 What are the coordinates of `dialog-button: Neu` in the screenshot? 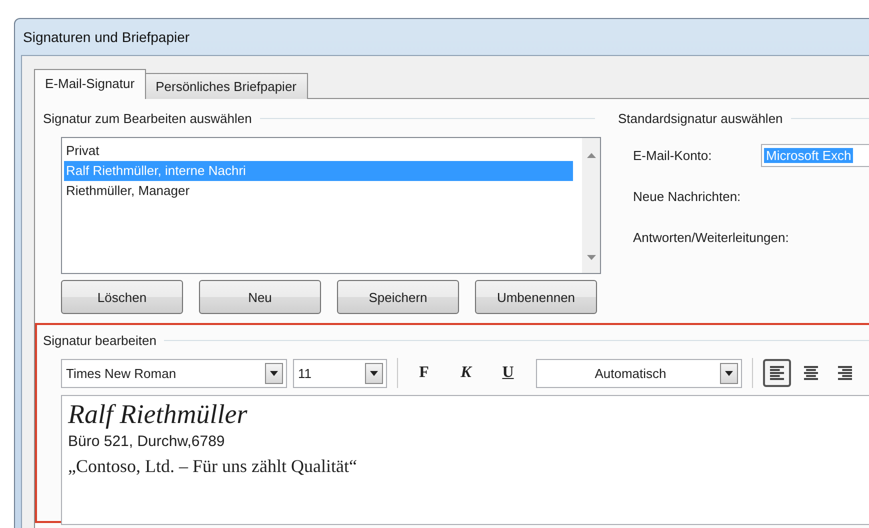 It's located at (260, 297).